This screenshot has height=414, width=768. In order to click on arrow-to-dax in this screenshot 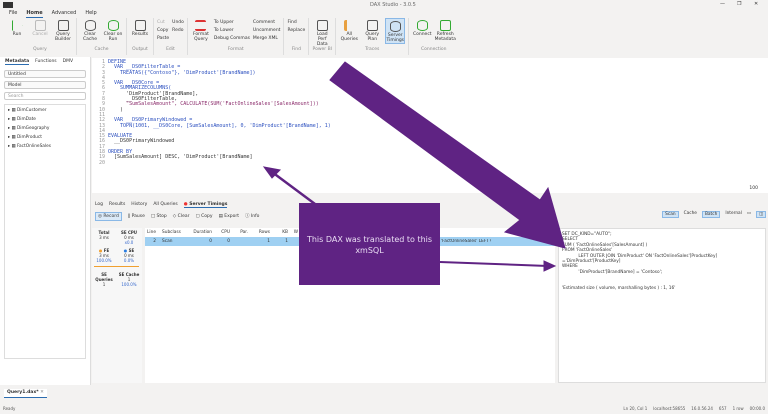, I will do `click(293, 188)`.